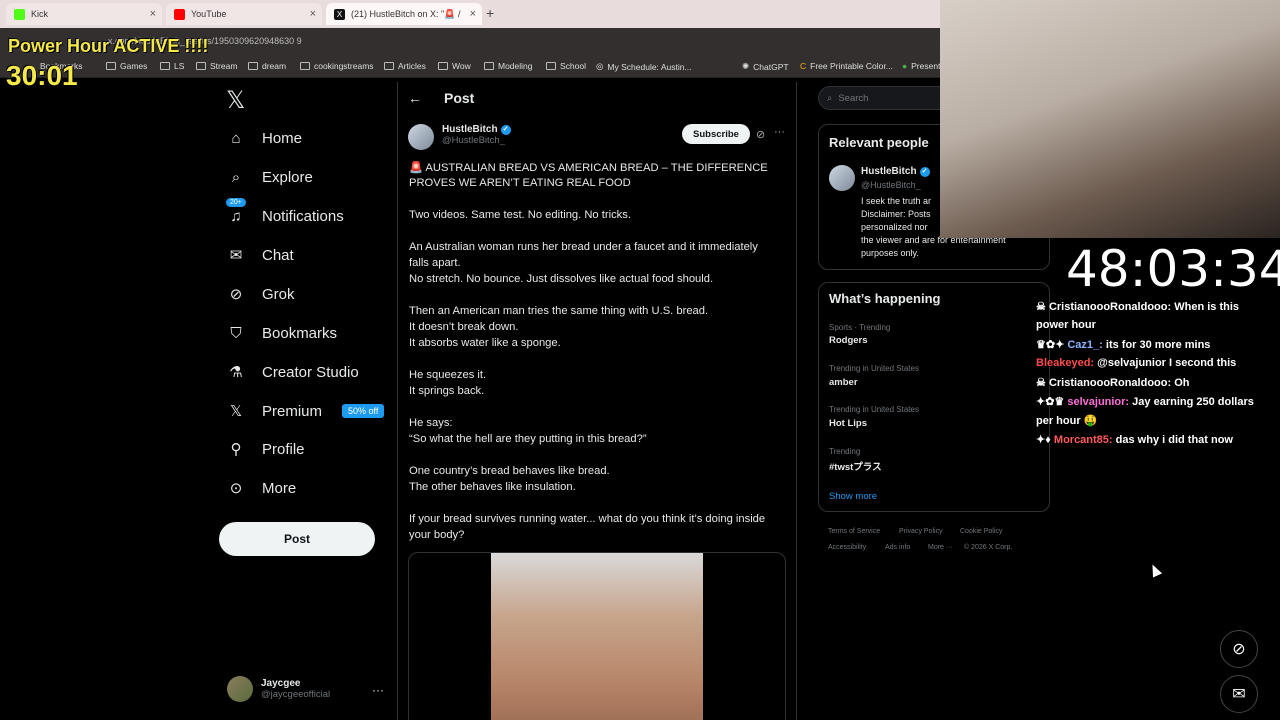  Describe the element at coordinates (891, 185) in the screenshot. I see `person-handle: @HustleBitch_` at that location.